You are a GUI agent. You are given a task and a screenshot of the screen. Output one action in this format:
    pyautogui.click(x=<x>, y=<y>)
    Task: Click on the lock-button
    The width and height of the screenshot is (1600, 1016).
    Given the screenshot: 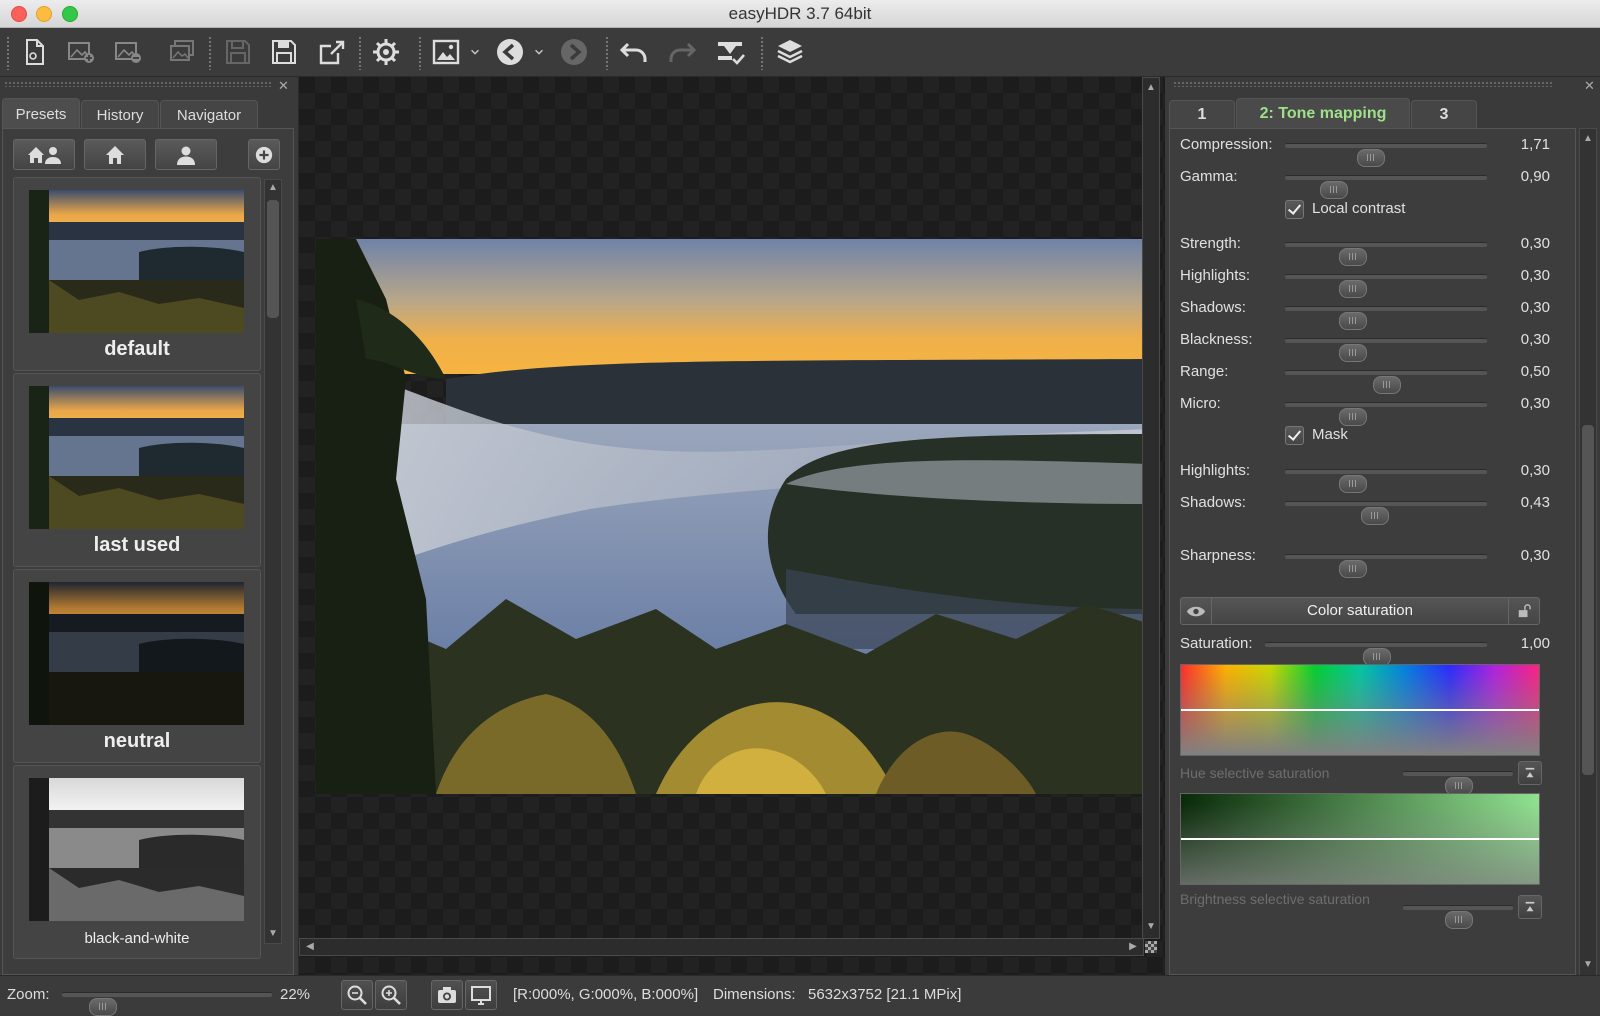 What is the action you would take?
    pyautogui.click(x=1523, y=611)
    